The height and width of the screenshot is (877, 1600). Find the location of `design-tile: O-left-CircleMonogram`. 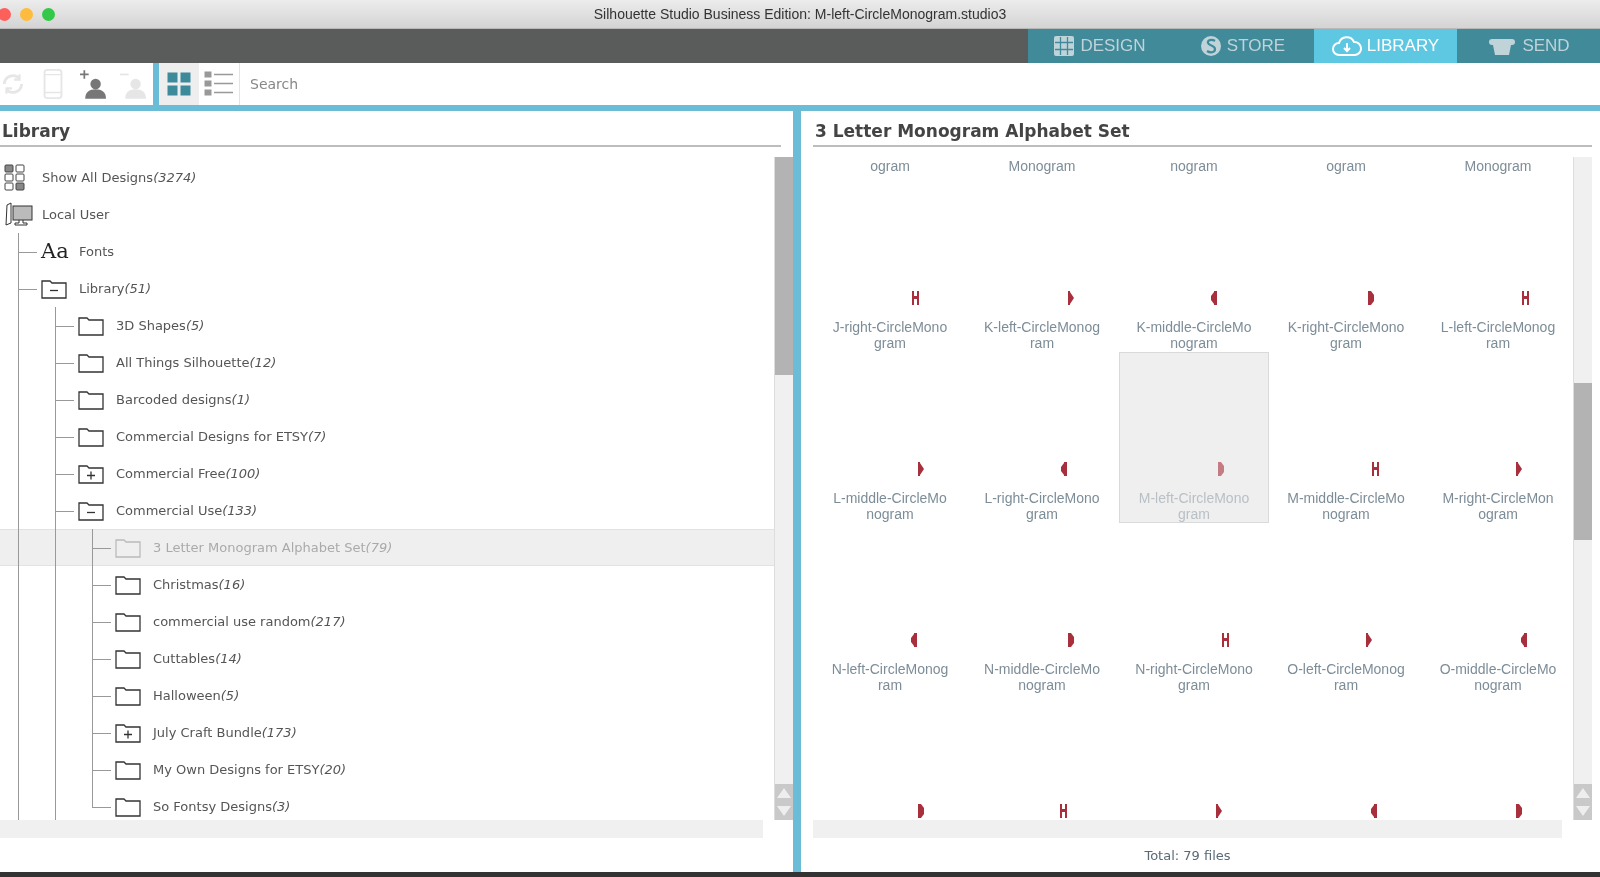

design-tile: O-left-CircleMonogram is located at coordinates (1346, 608).